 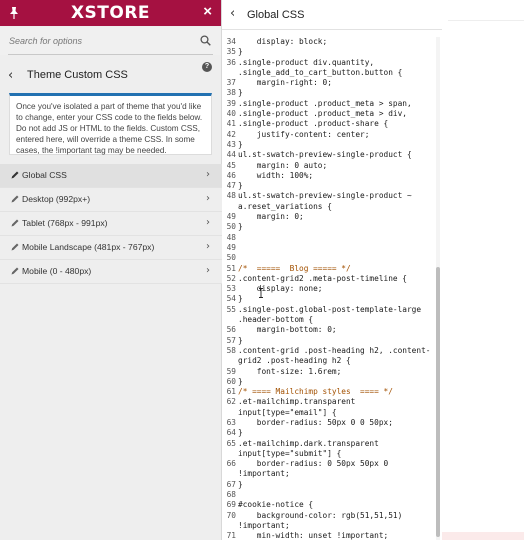 I want to click on editor-back-button: ‹, so click(x=232, y=13).